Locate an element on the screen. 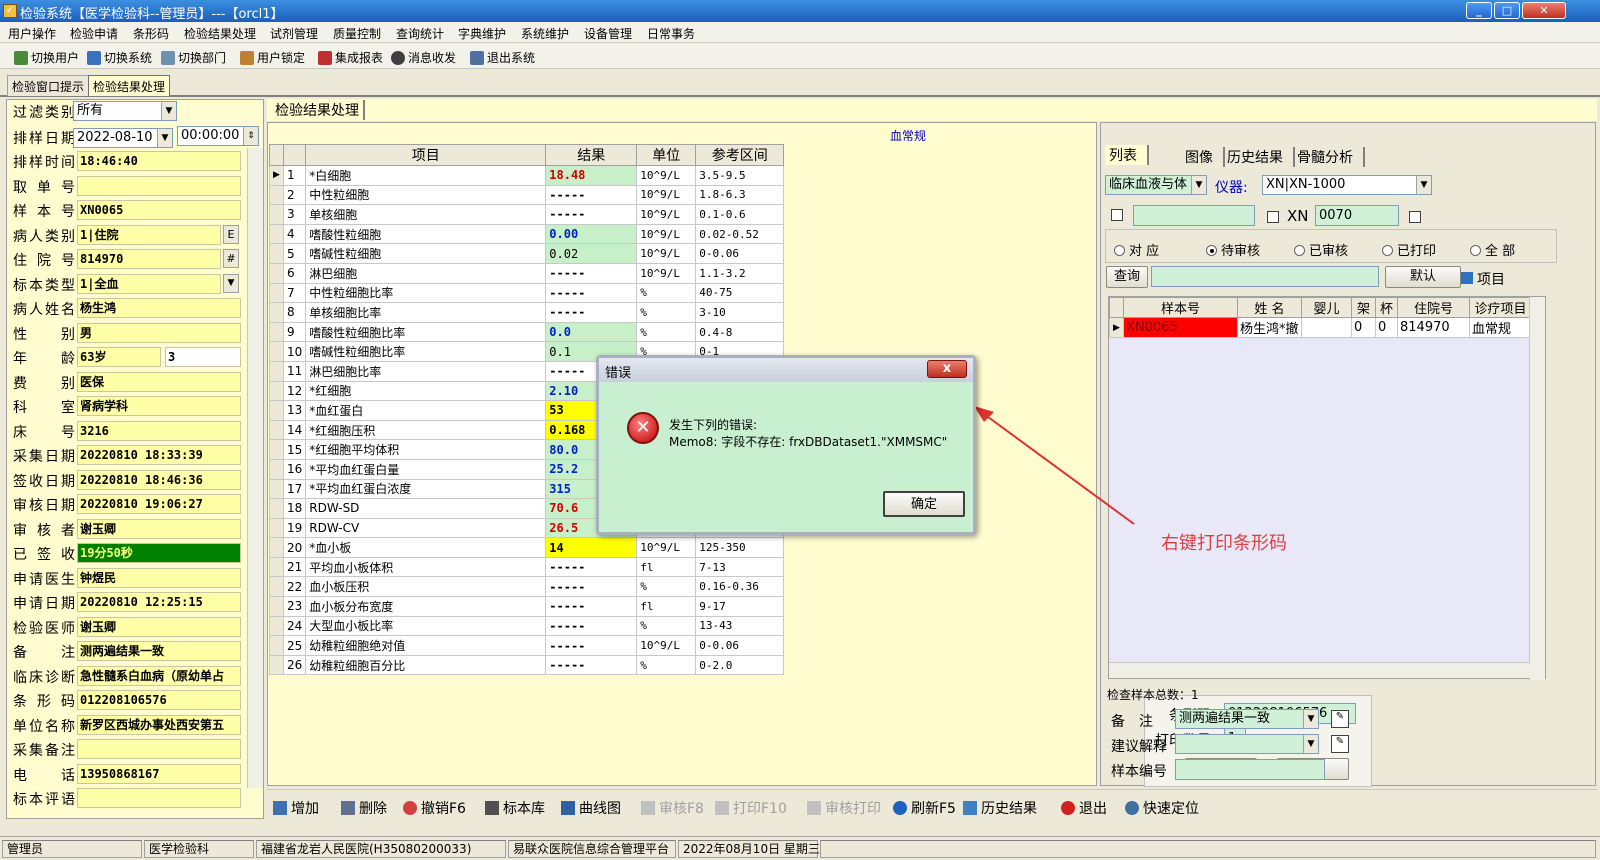 The height and width of the screenshot is (860, 1600). specimen-comment-field is located at coordinates (159, 798).